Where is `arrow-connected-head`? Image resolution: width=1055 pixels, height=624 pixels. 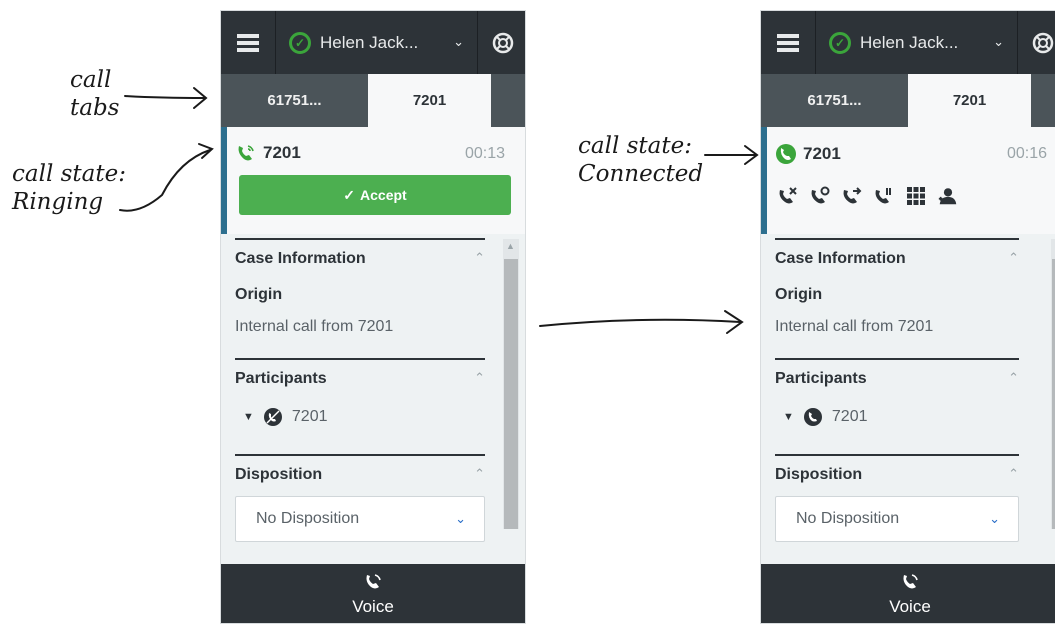 arrow-connected-head is located at coordinates (751, 155).